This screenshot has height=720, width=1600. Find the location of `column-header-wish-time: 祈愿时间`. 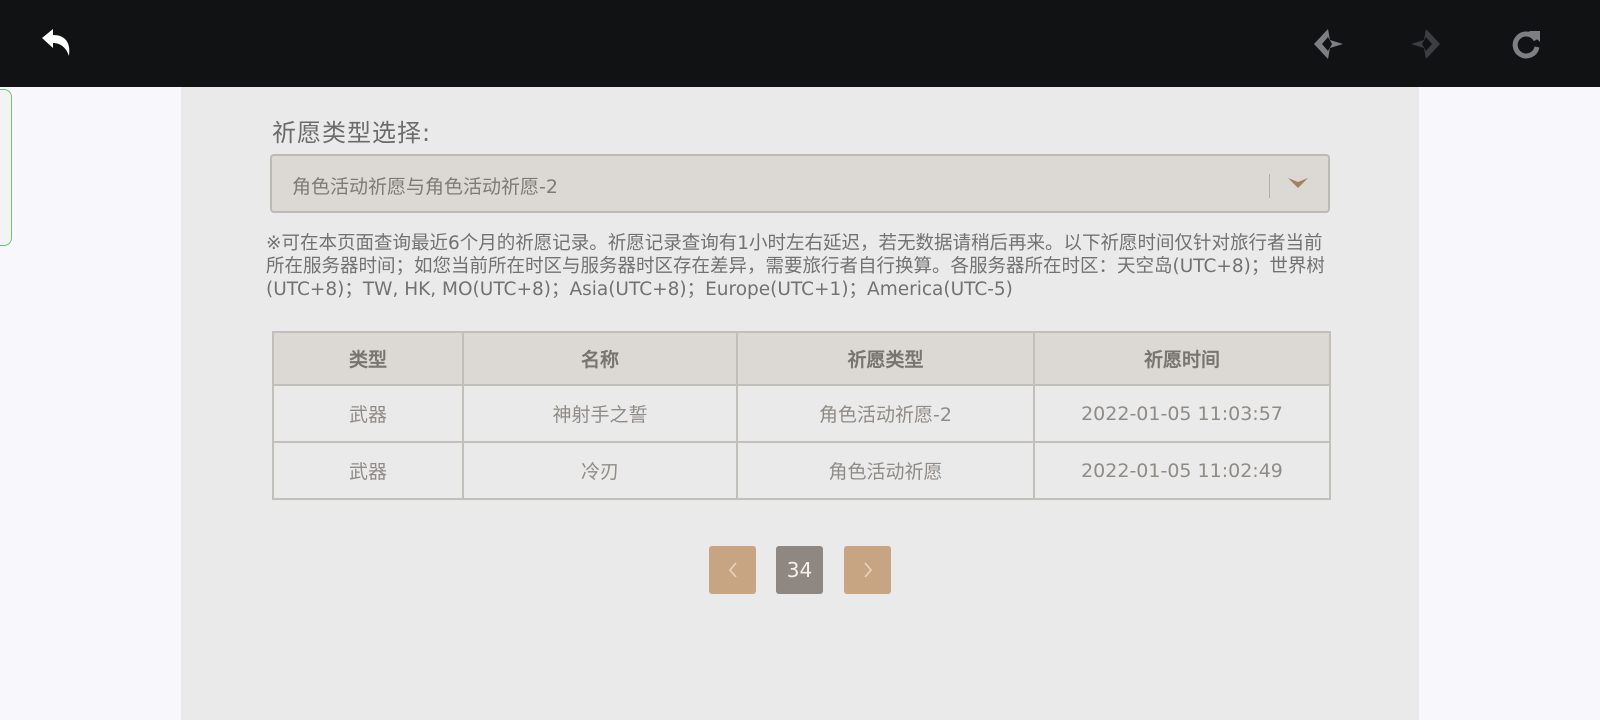

column-header-wish-time: 祈愿时间 is located at coordinates (1182, 358).